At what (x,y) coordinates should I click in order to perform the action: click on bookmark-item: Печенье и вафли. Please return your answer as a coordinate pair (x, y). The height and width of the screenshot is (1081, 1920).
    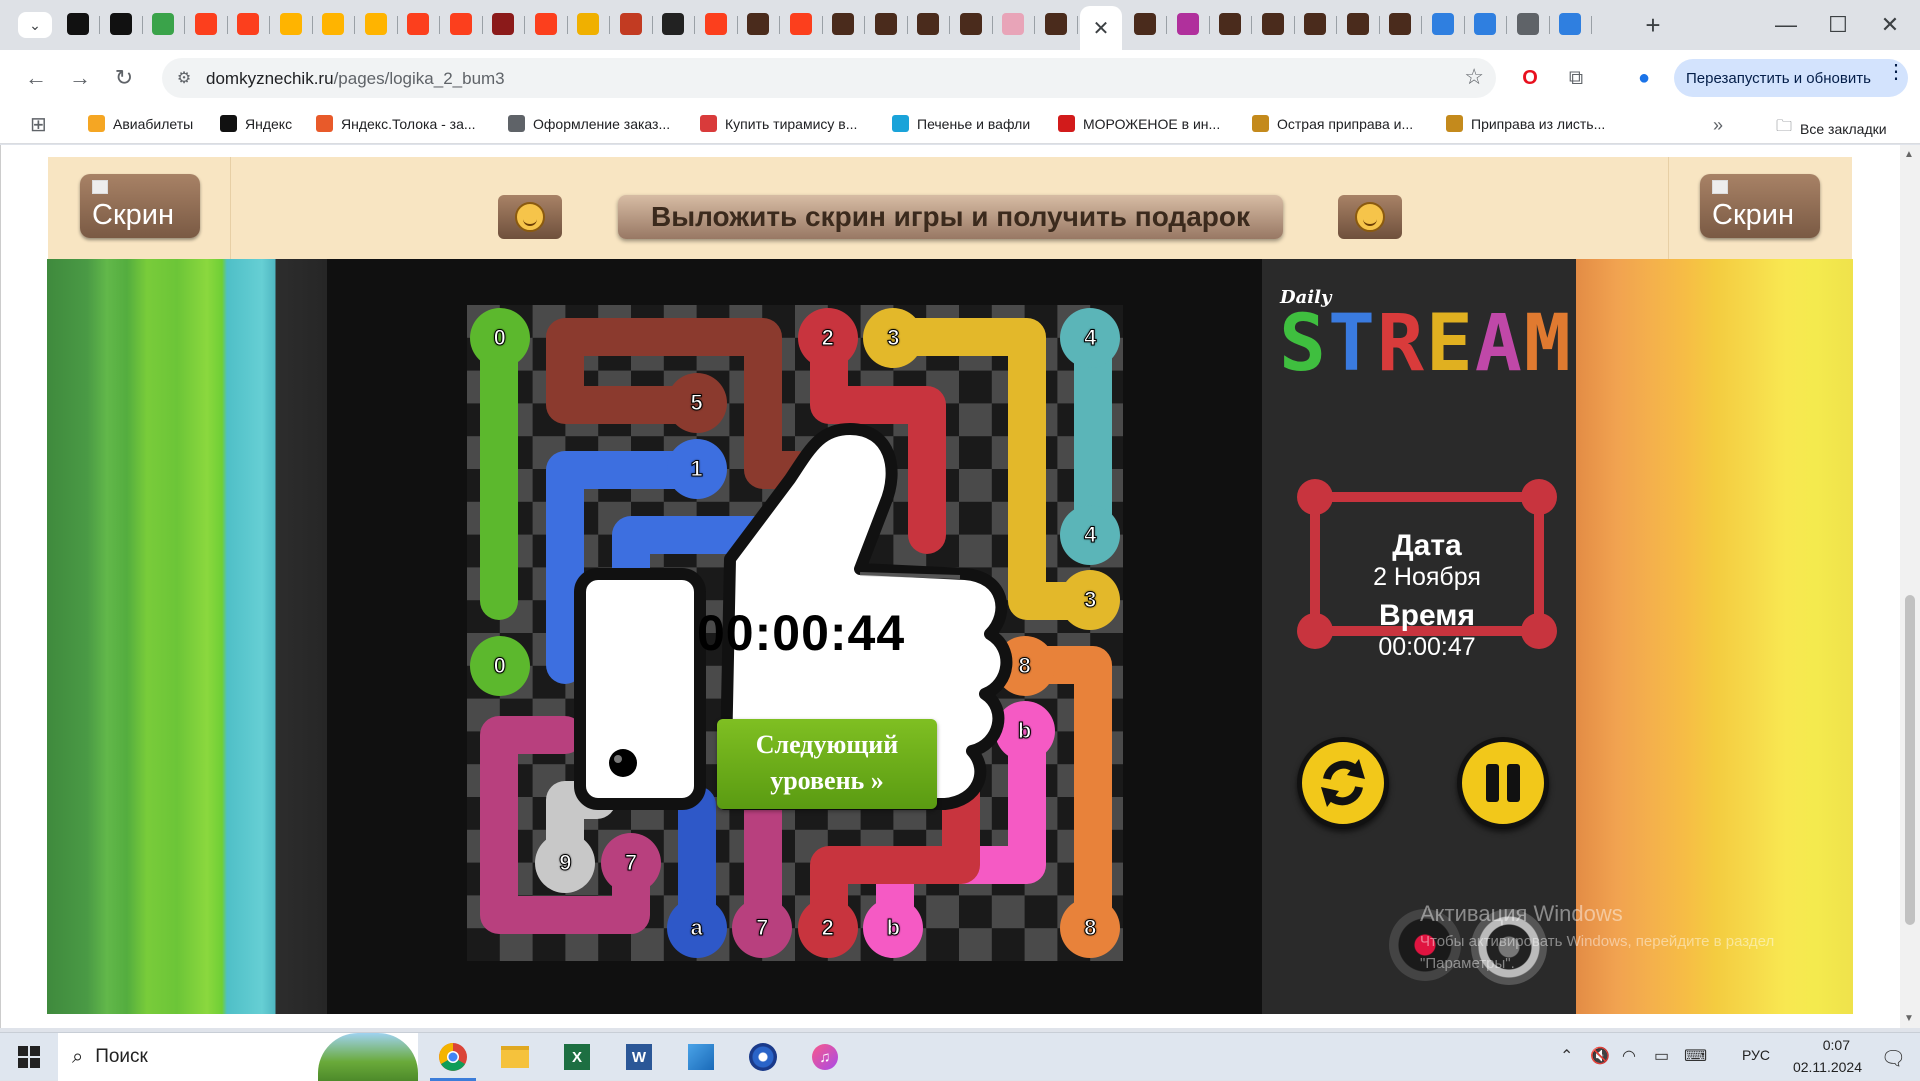
    Looking at the image, I should click on (961, 123).